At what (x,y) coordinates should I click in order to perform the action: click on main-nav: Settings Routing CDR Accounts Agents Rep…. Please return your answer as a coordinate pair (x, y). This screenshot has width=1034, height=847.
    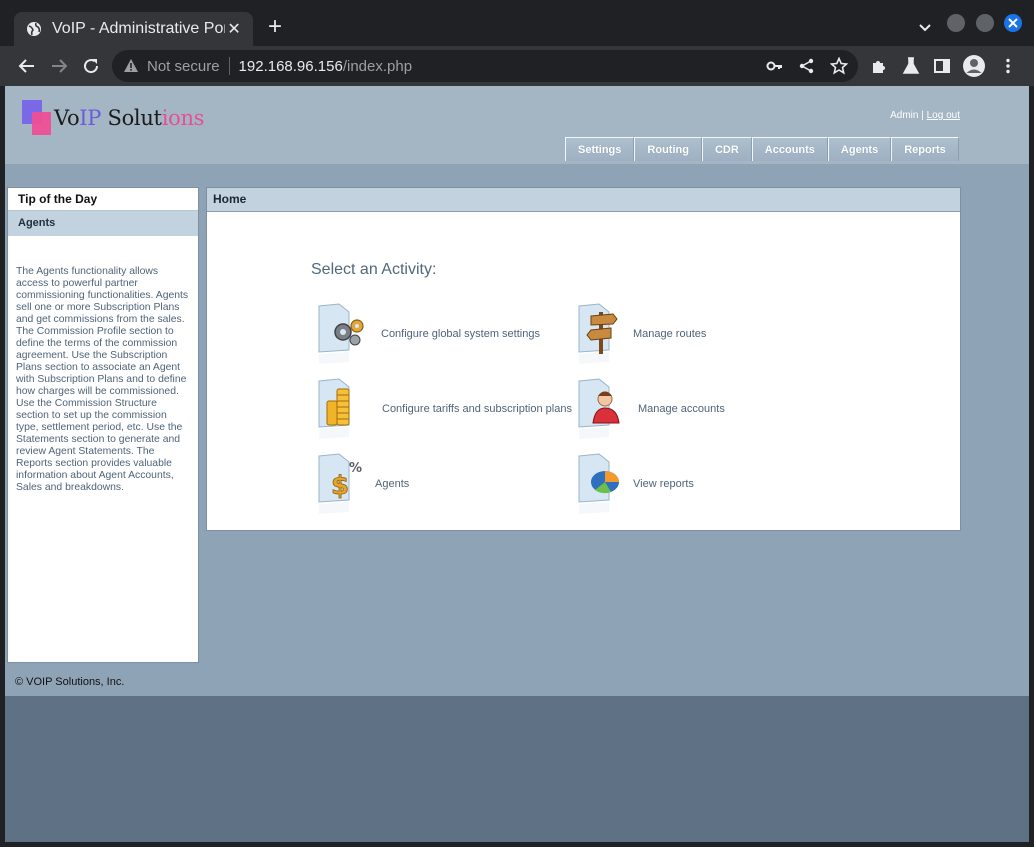
    Looking at the image, I should click on (762, 149).